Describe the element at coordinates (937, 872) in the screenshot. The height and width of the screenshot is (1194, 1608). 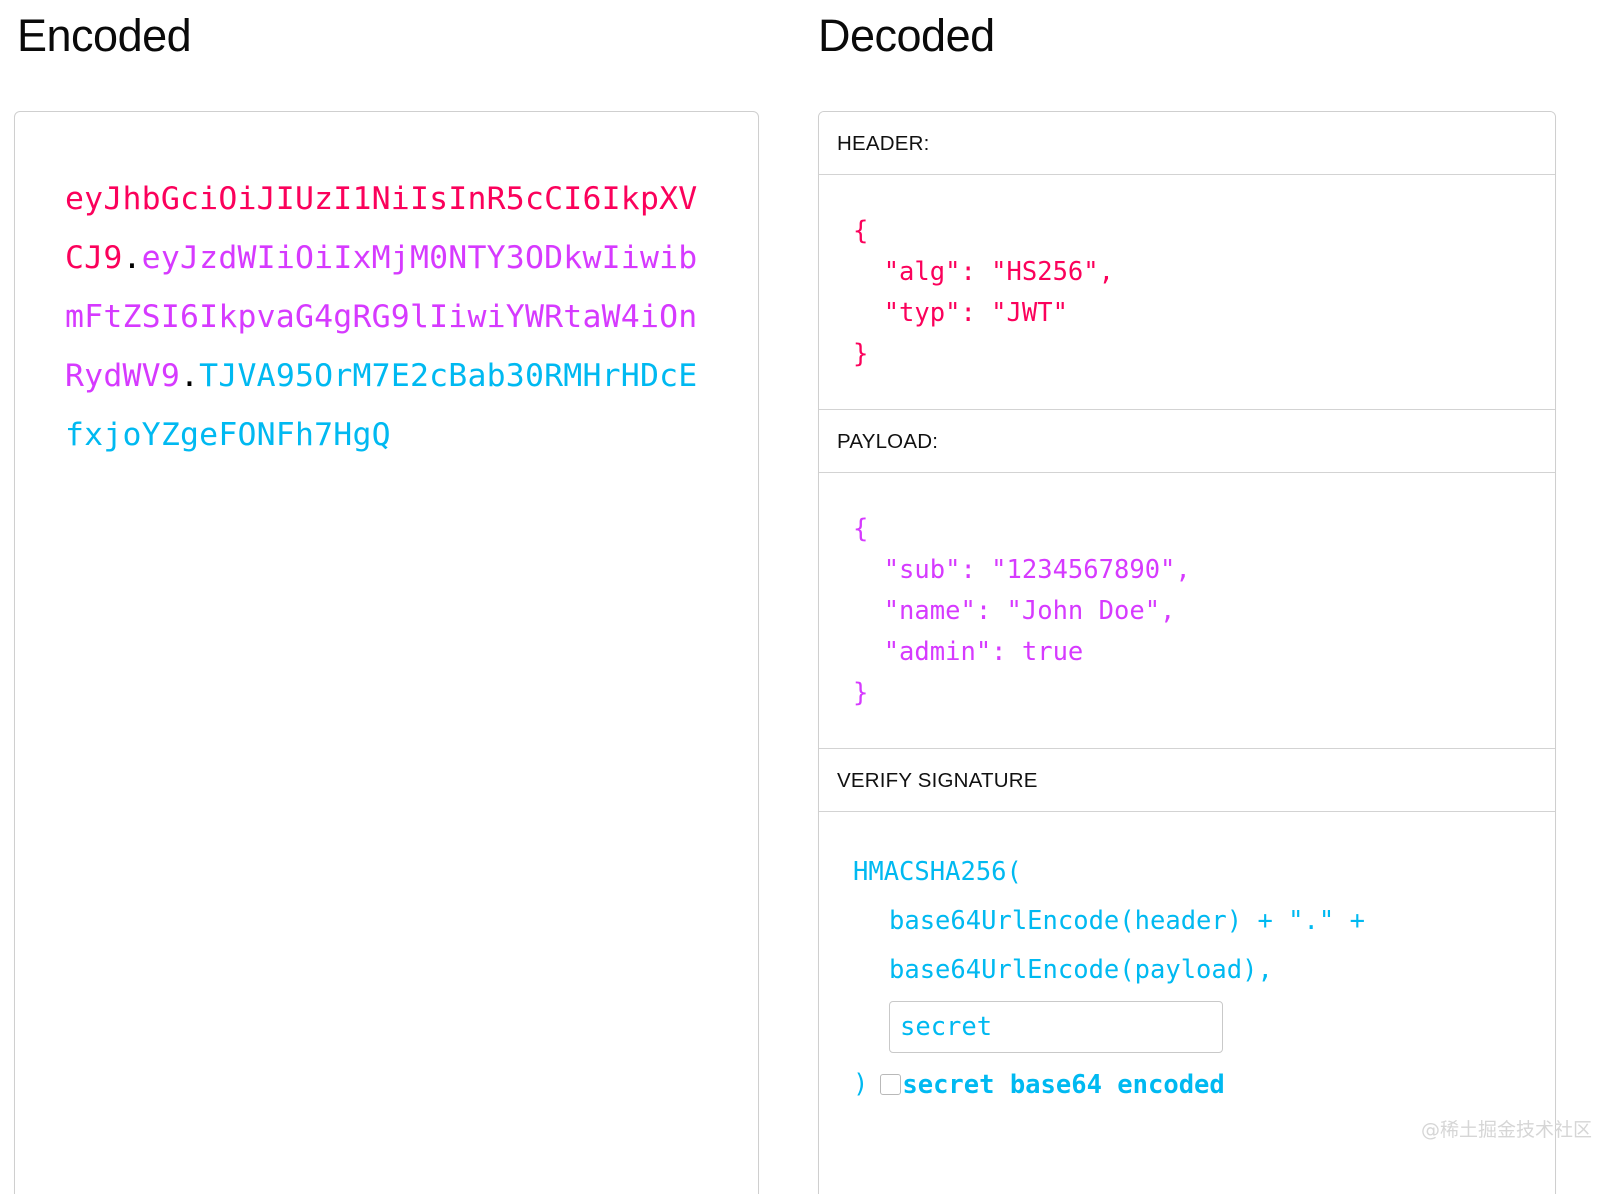
I see `signature-line-hmac: HMACSHA256(` at that location.